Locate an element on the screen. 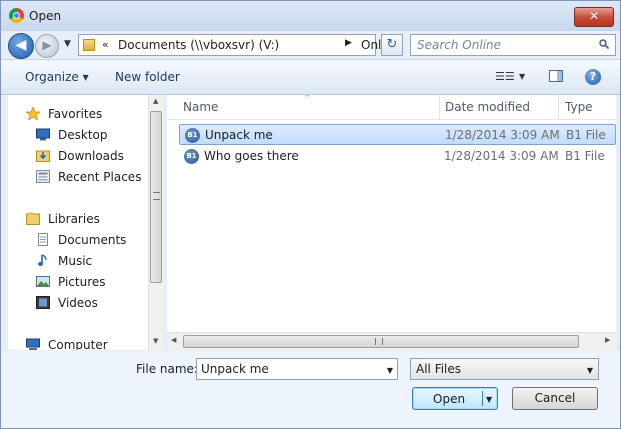 This screenshot has width=621, height=429. sidebar-item-downloads: Downloads is located at coordinates (78, 156).